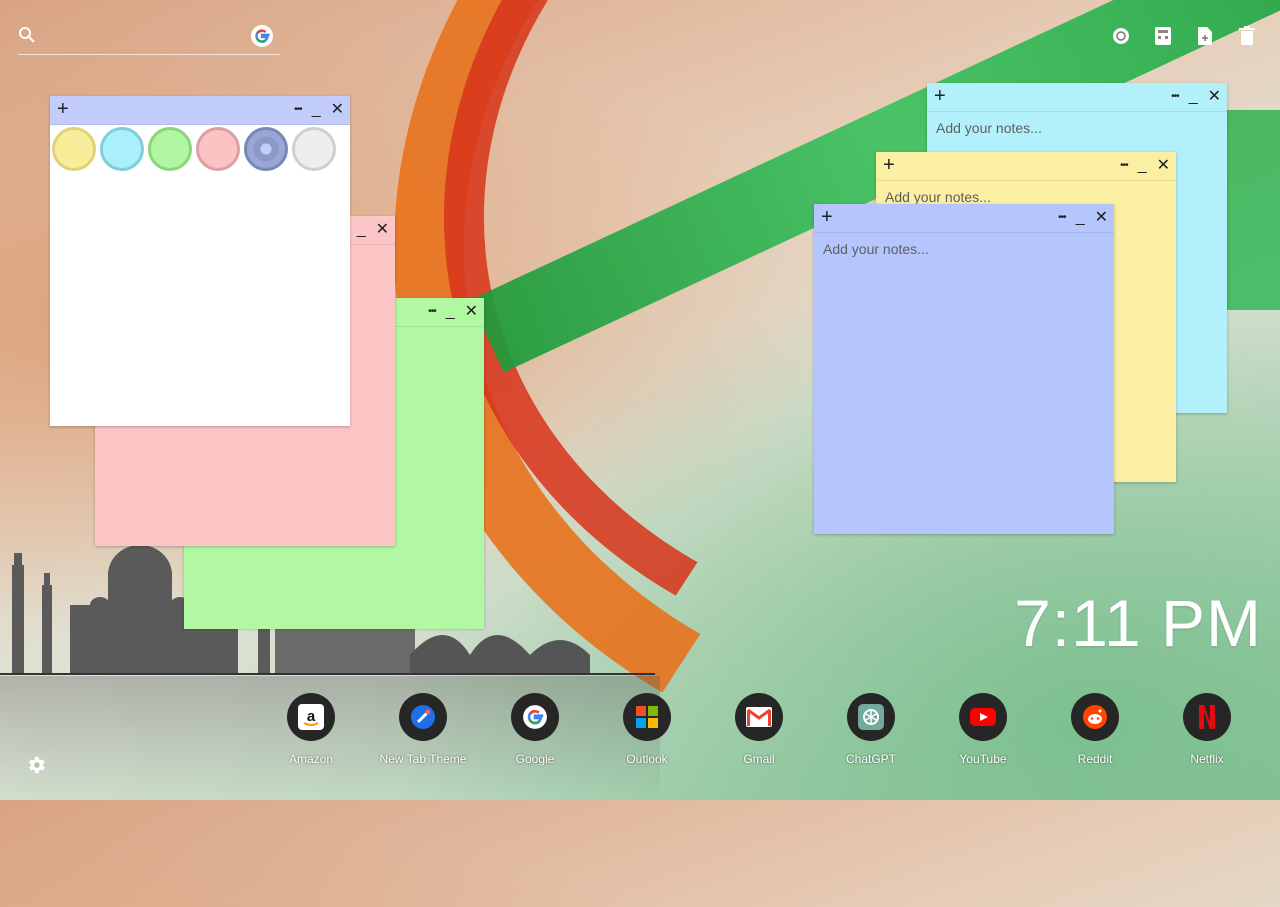 This screenshot has width=1280, height=907. Describe the element at coordinates (1095, 717) in the screenshot. I see `reddit-icon` at that location.